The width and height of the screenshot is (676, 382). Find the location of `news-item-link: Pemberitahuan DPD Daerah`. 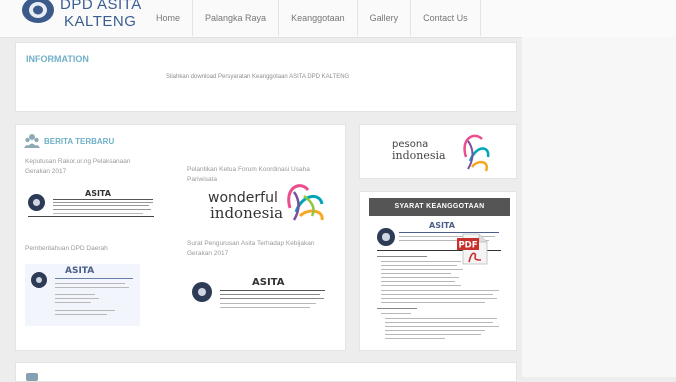

news-item-link: Pemberitahuan DPD Daerah is located at coordinates (90, 249).